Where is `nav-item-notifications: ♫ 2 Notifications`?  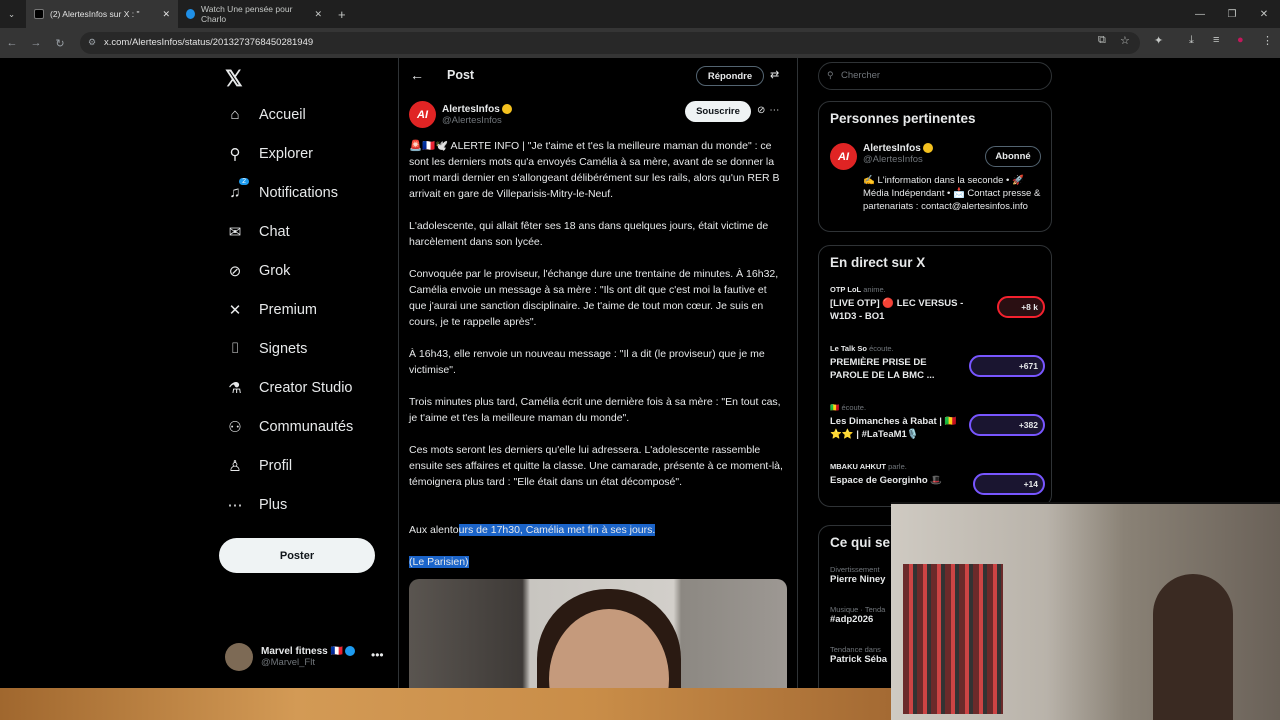
nav-item-notifications: ♫ 2 Notifications is located at coordinates (281, 189).